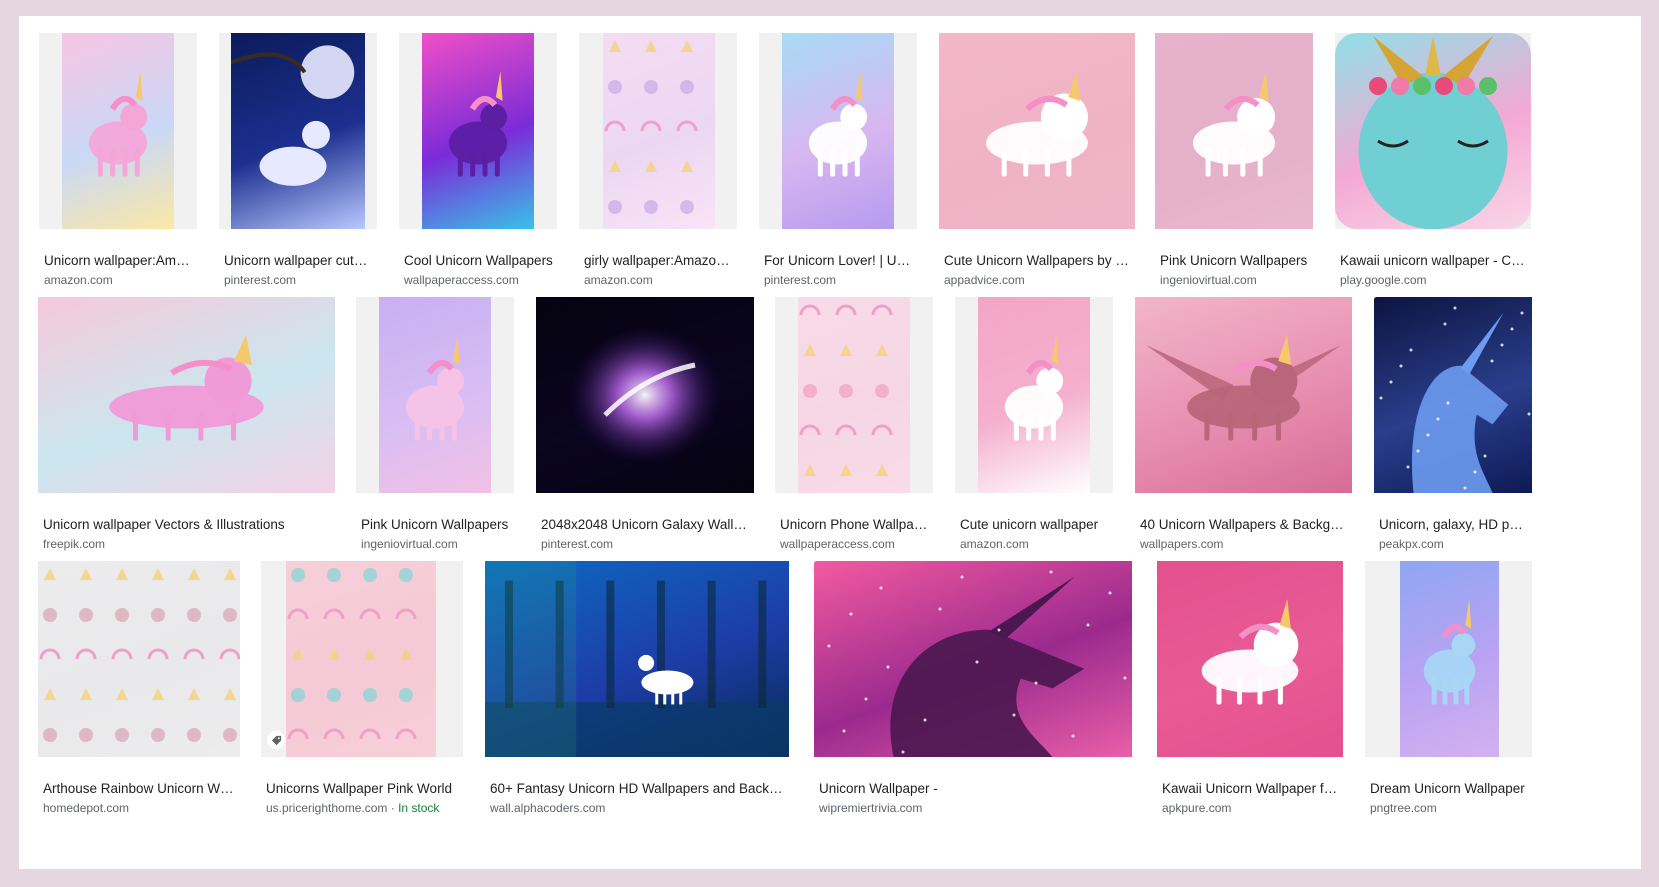 The width and height of the screenshot is (1659, 887). What do you see at coordinates (1250, 808) in the screenshot?
I see `result-source: apkpure.com` at bounding box center [1250, 808].